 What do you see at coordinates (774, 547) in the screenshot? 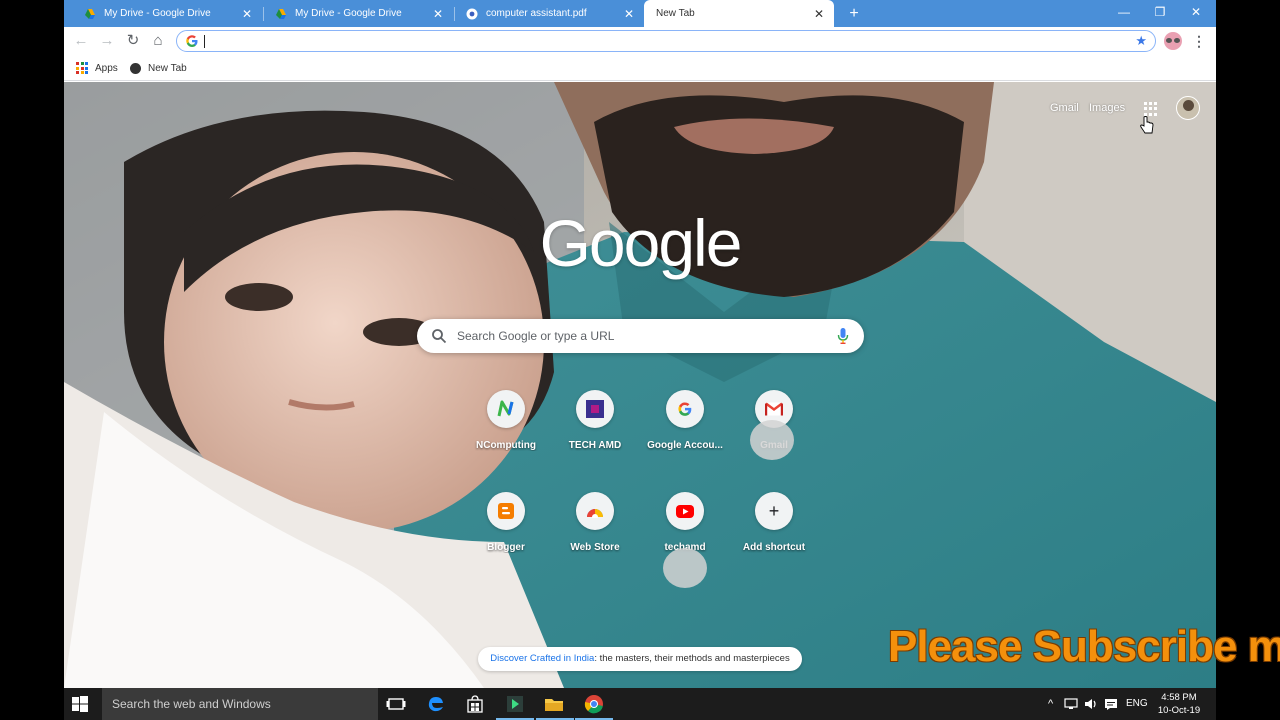
I see `shortcut-label: Add shortcut` at bounding box center [774, 547].